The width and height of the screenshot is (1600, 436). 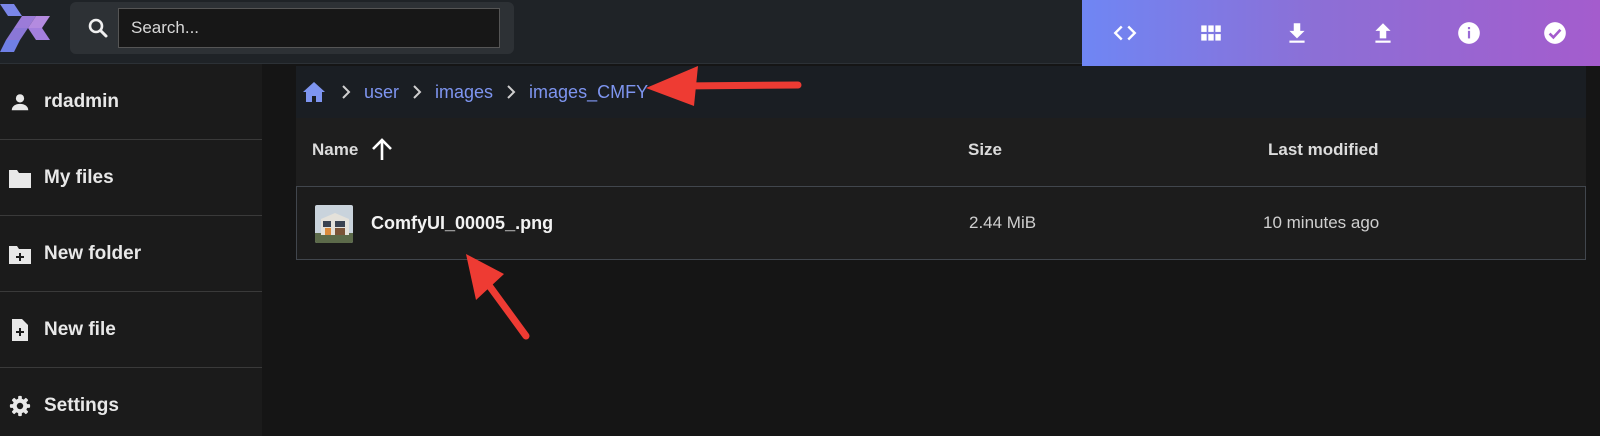 I want to click on info-button, so click(x=1469, y=33).